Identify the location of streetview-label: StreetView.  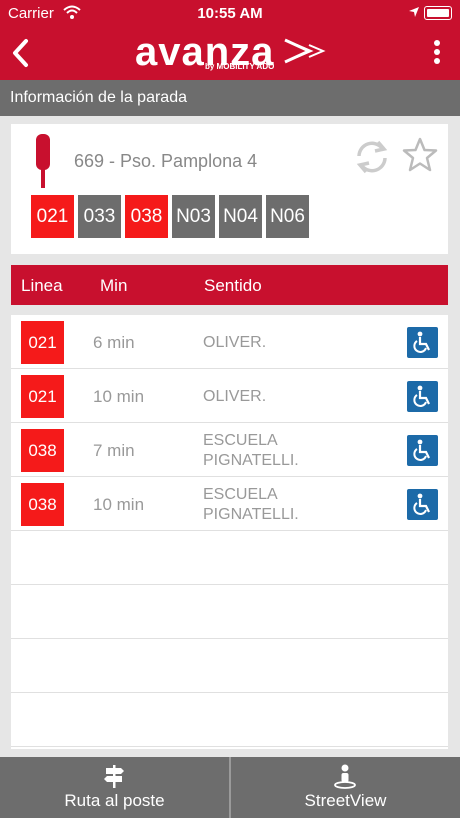
(345, 800).